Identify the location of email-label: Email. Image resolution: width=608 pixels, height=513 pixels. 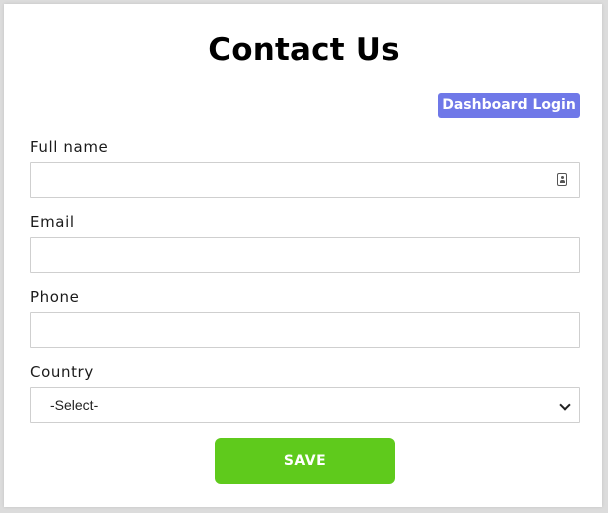
(52, 222).